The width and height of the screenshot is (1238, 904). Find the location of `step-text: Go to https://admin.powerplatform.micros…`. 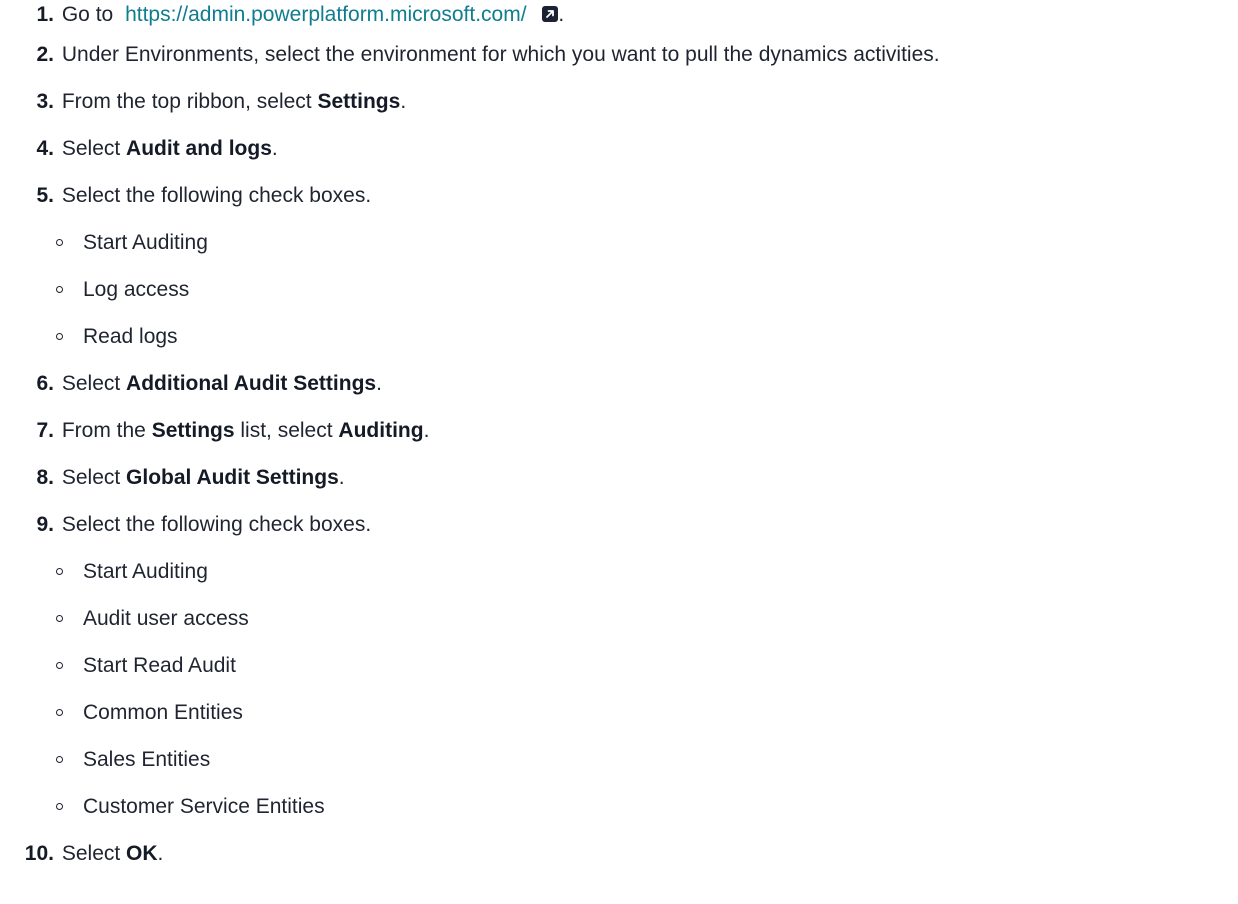

step-text: Go to https://admin.powerplatform.micros… is located at coordinates (313, 15).